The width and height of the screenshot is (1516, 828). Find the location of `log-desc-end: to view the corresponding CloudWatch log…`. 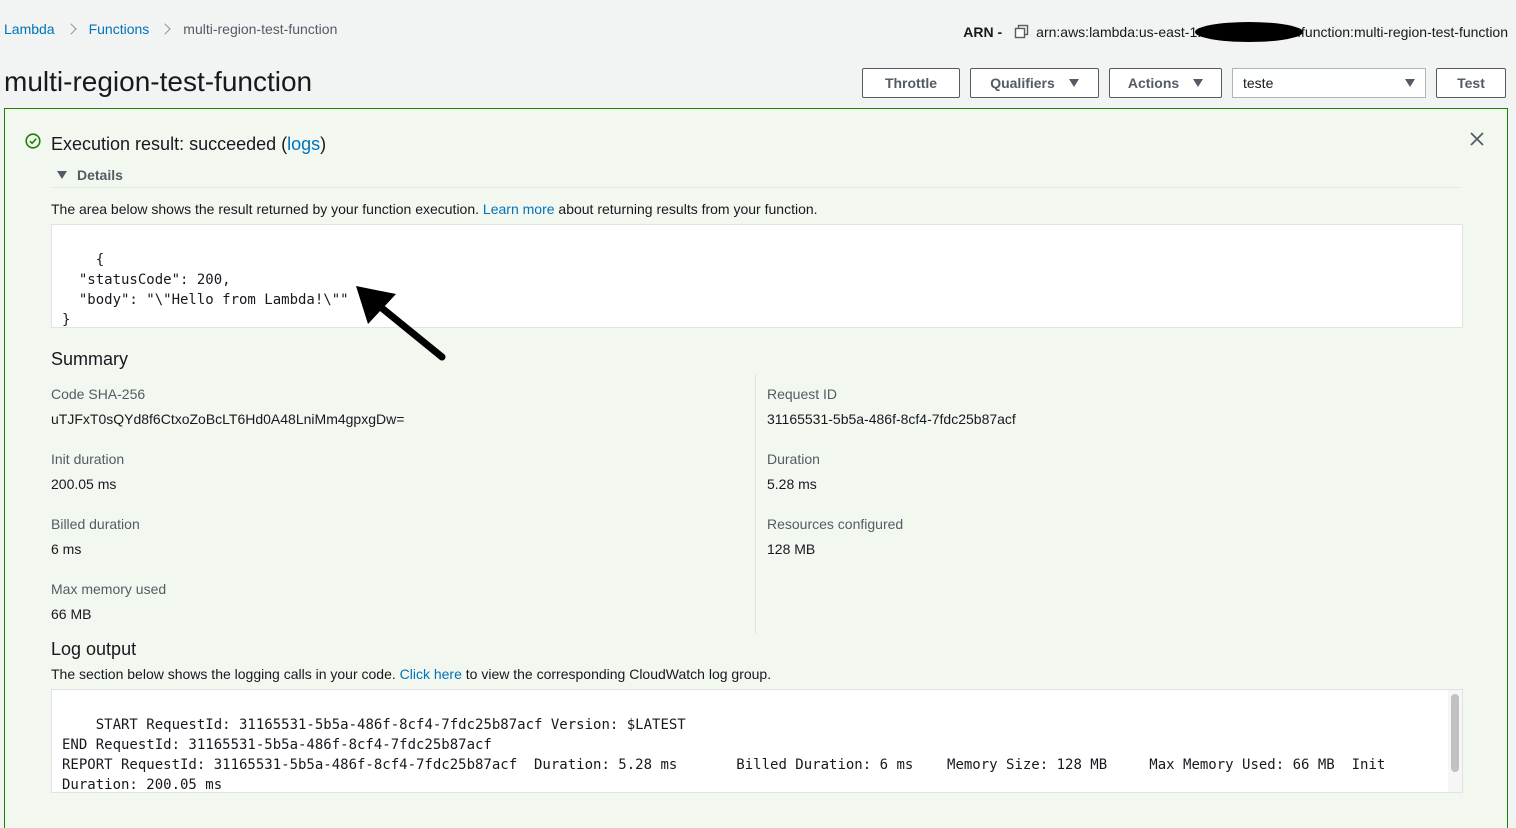

log-desc-end: to view the corresponding CloudWatch log… is located at coordinates (616, 674).